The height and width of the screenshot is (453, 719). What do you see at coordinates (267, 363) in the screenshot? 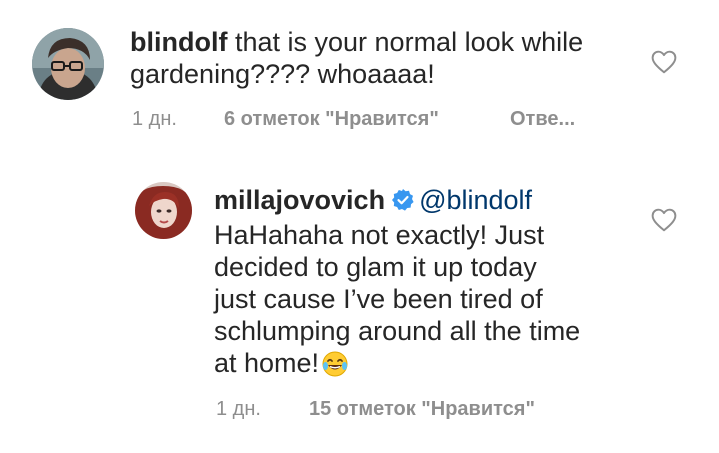
I see `comment-line: at home!` at bounding box center [267, 363].